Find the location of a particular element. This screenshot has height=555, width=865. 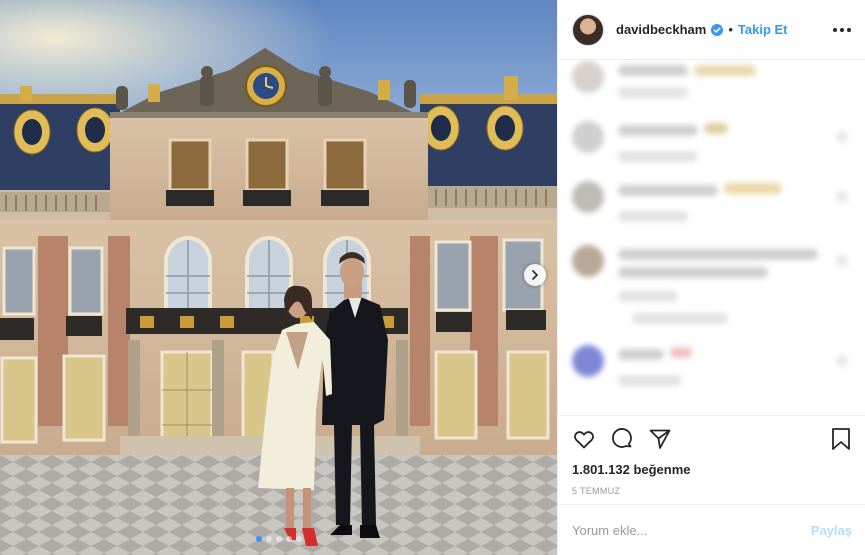

username-link: davidbeckham is located at coordinates (661, 29).